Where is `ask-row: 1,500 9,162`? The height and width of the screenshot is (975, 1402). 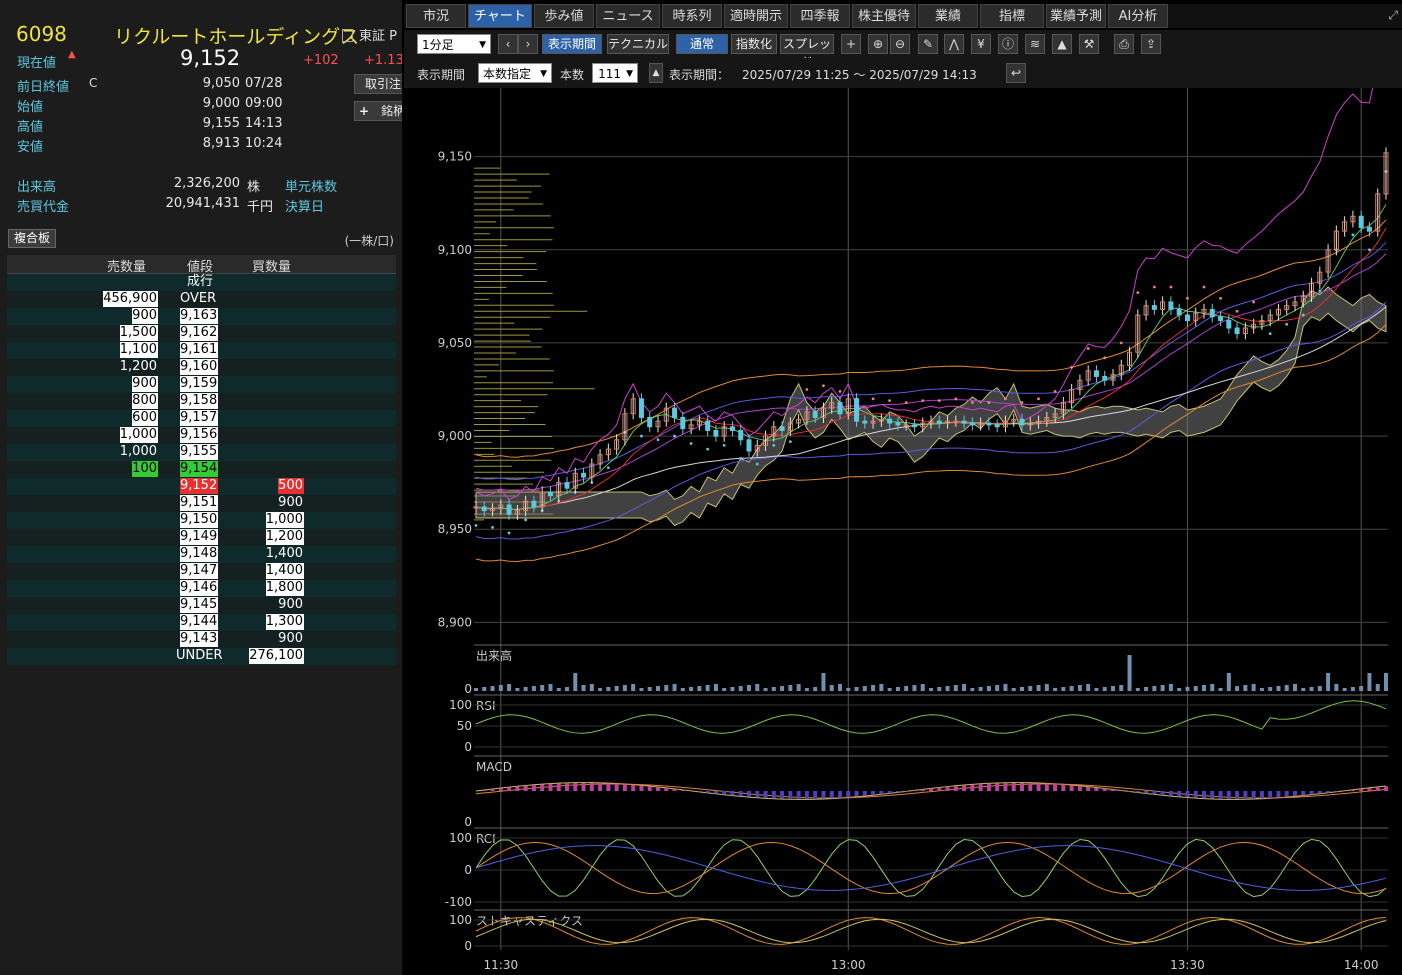 ask-row: 1,500 9,162 is located at coordinates (201, 333).